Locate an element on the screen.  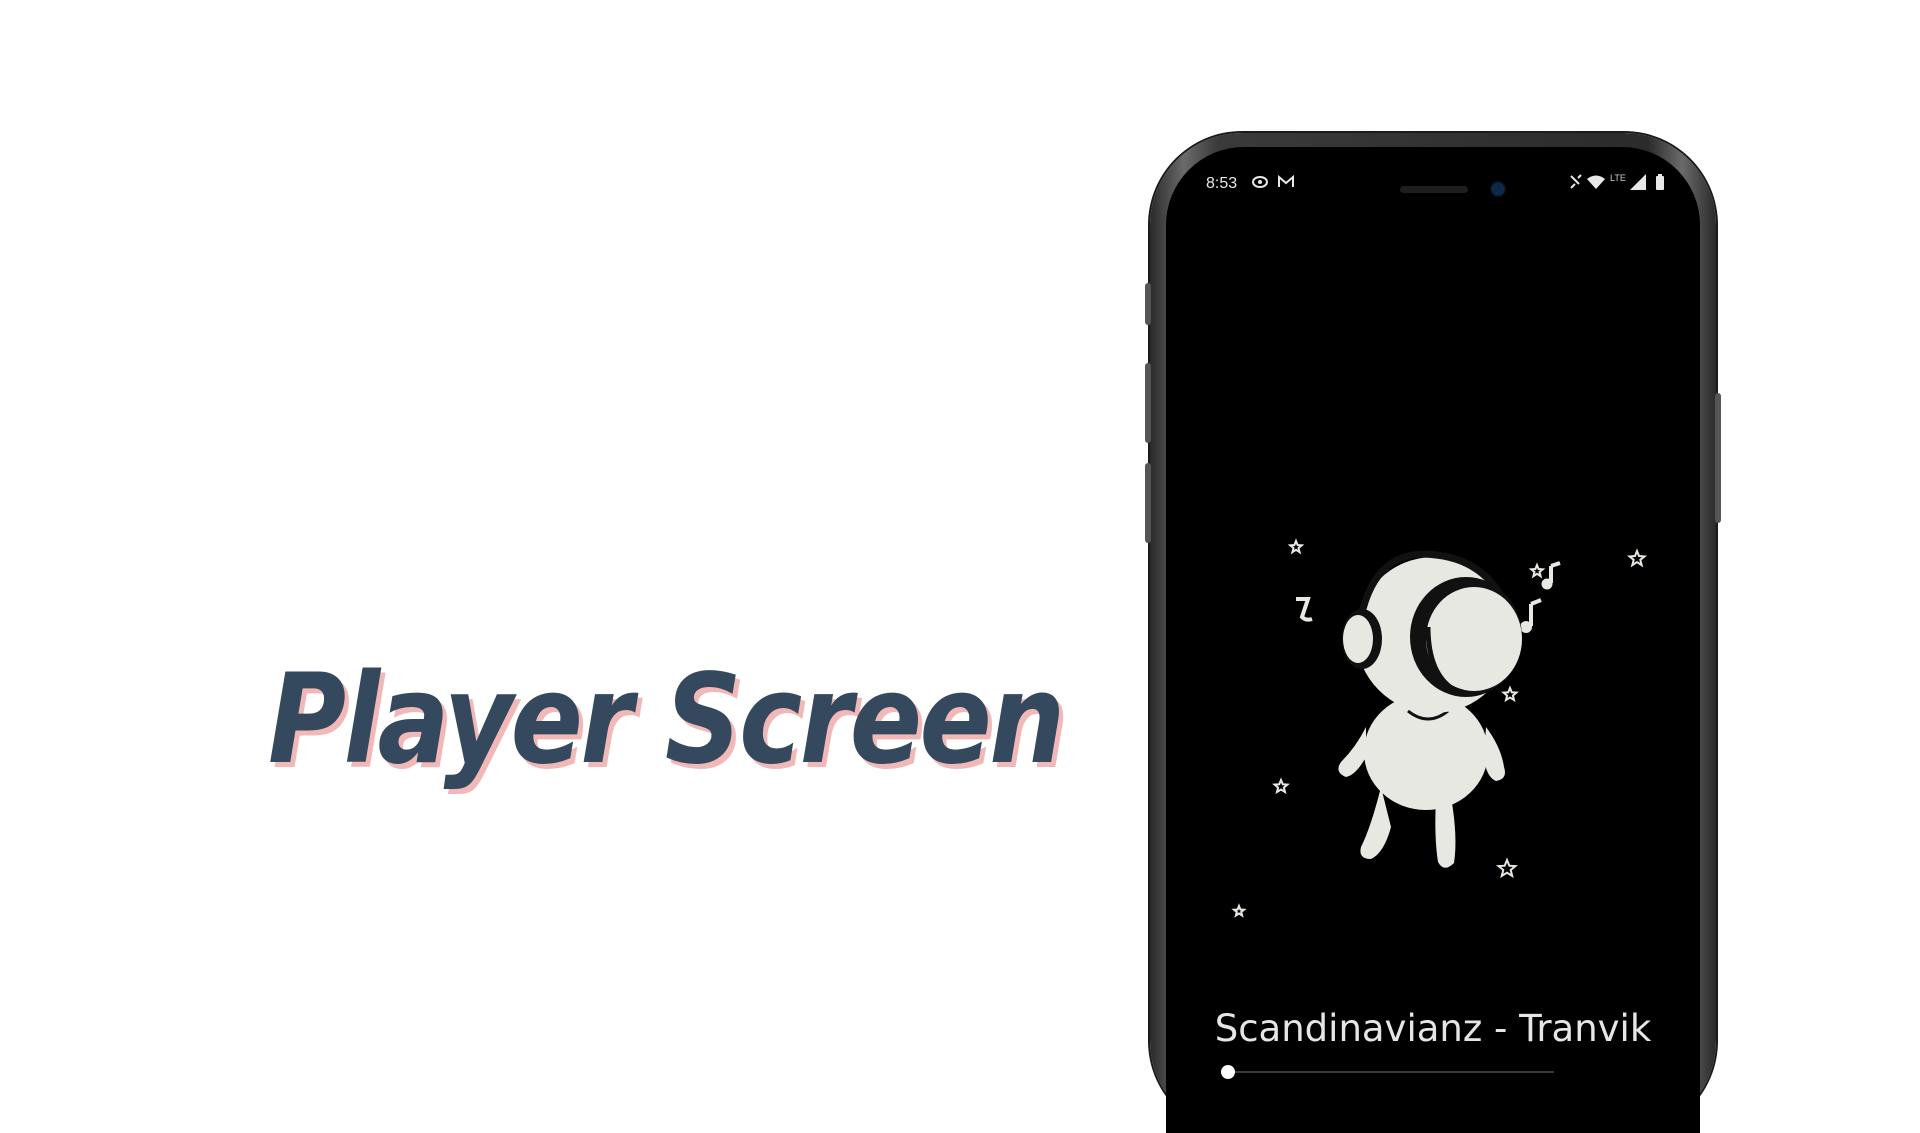
seek-bar-thumb is located at coordinates (1228, 1072).